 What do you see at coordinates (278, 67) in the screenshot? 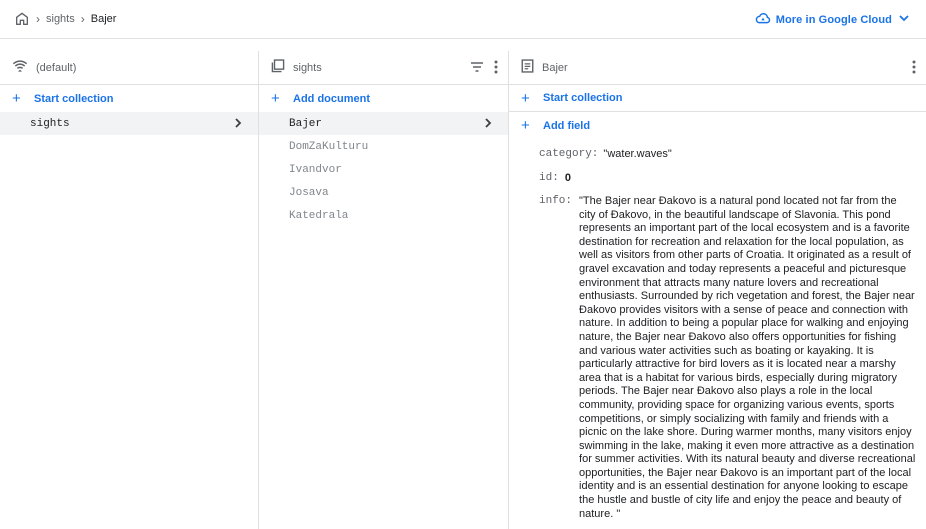
I see `collection-icon` at bounding box center [278, 67].